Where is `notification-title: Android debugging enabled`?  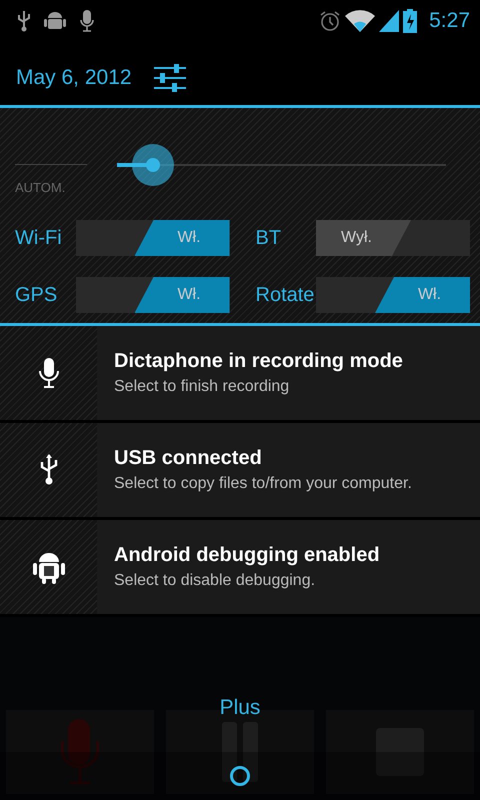 notification-title: Android debugging enabled is located at coordinates (247, 555).